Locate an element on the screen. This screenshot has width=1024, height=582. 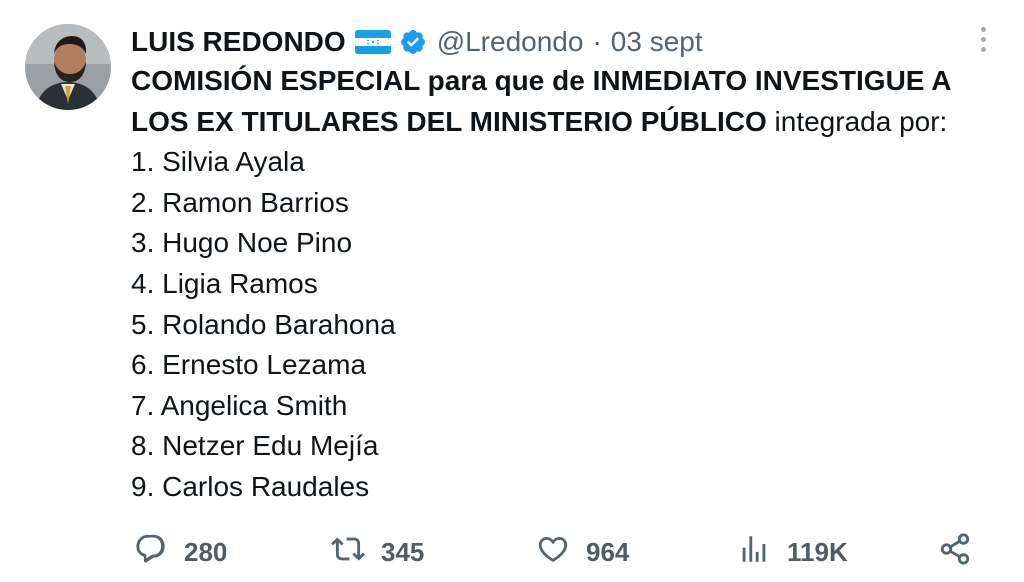
reply-count: 280 is located at coordinates (206, 551).